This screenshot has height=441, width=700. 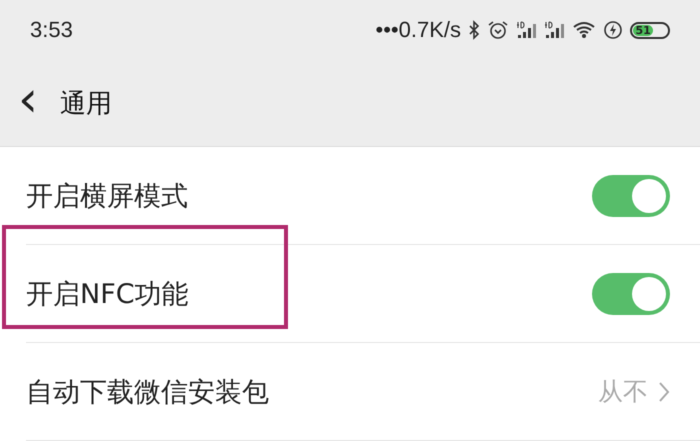 I want to click on back-button: ‹, so click(x=30, y=103).